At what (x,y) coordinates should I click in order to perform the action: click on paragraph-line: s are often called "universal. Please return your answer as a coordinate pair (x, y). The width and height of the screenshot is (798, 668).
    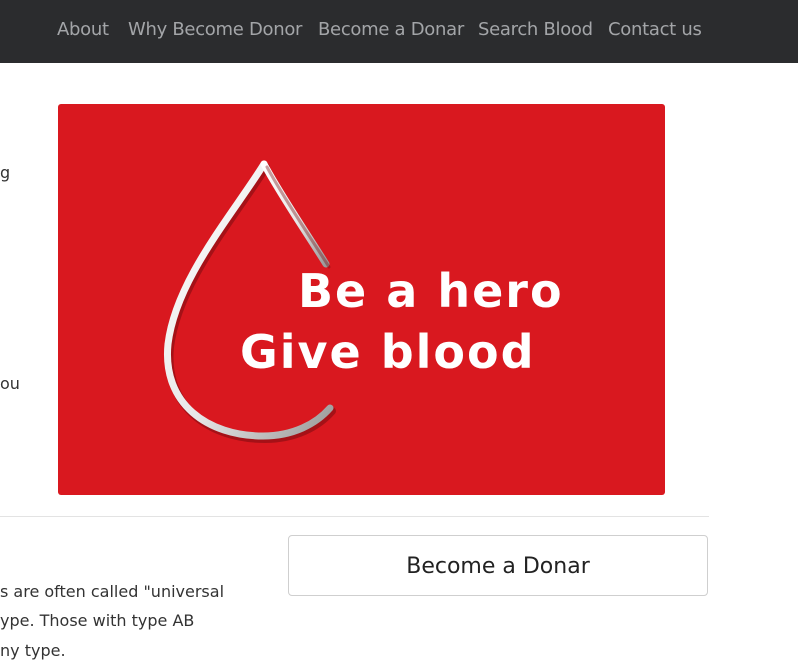
    Looking at the image, I should click on (112, 591).